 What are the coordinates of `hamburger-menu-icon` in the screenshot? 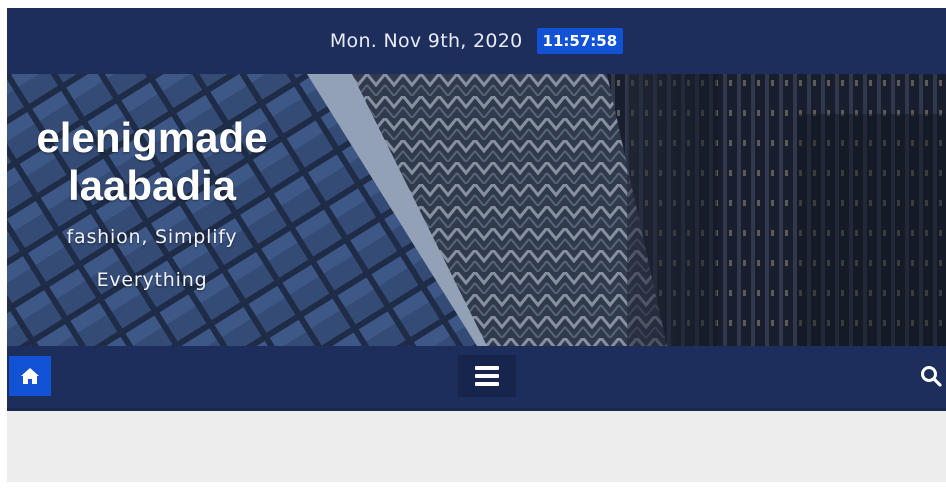 It's located at (487, 376).